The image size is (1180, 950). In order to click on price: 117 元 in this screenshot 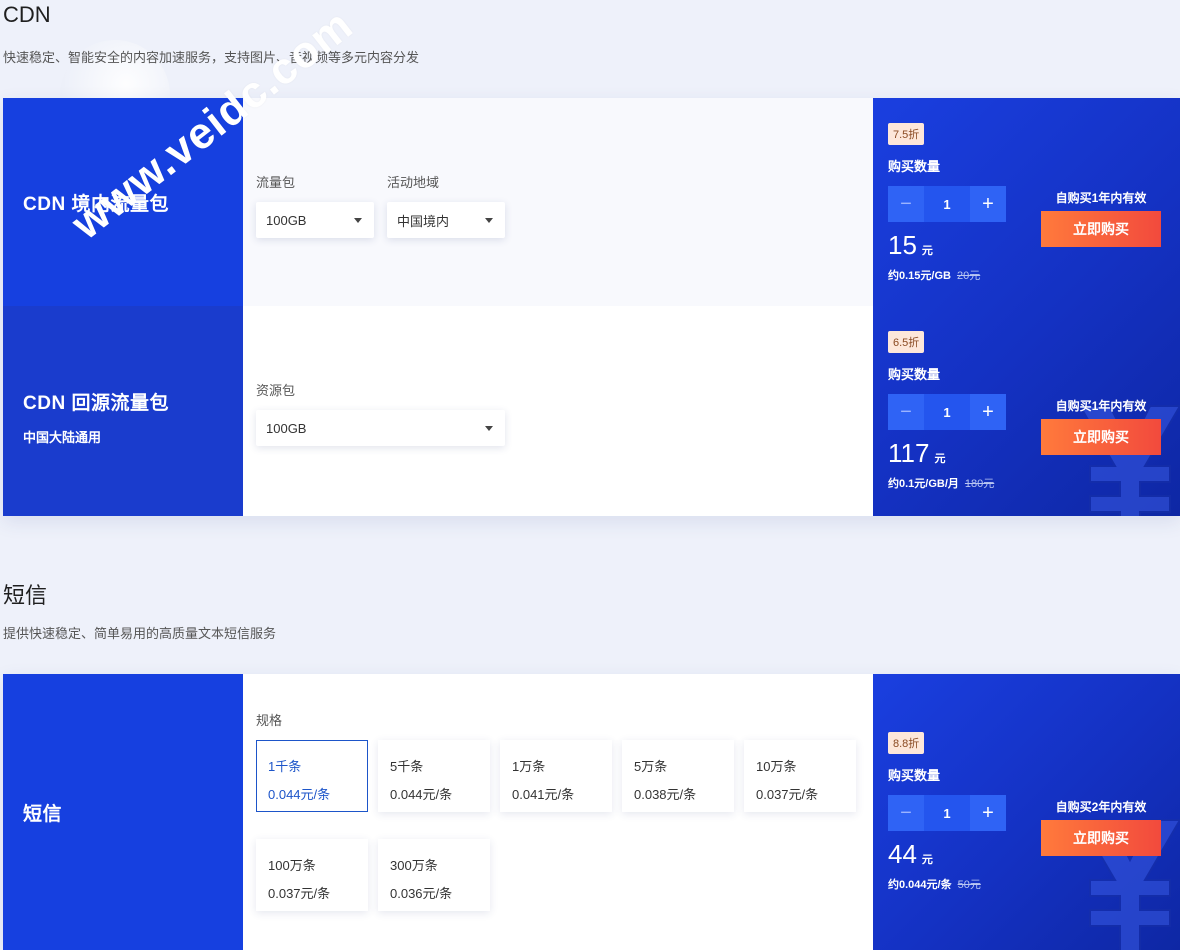, I will do `click(916, 453)`.